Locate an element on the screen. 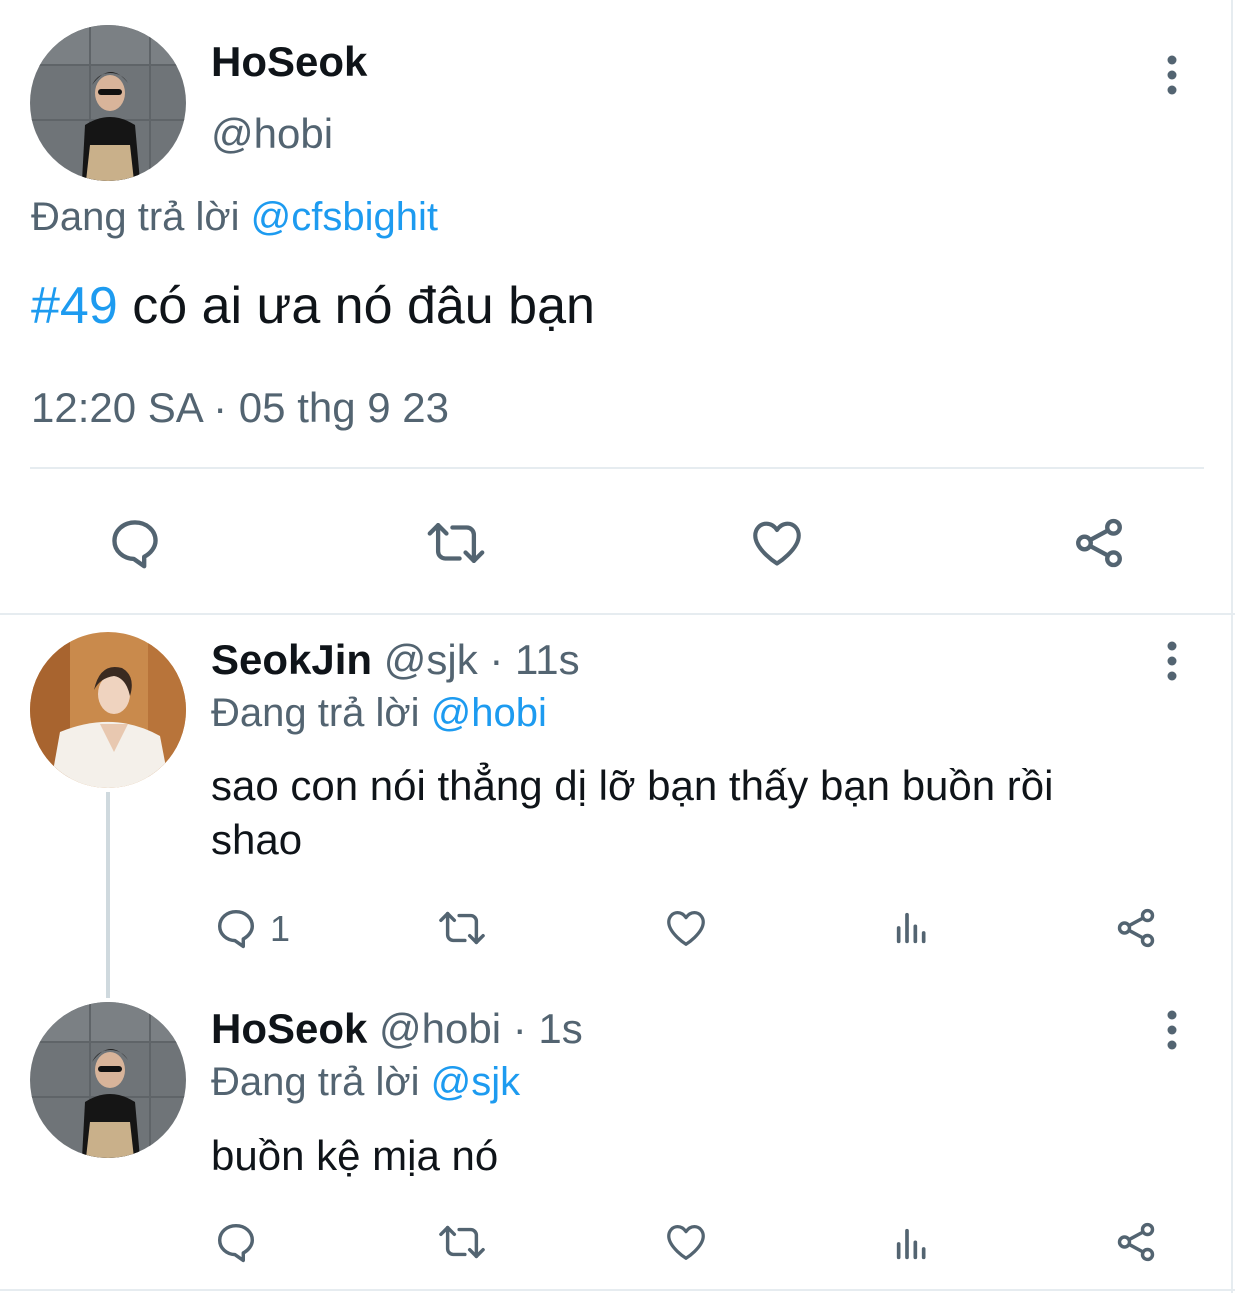  replying-to-line: Đang trả lời @cfsbighit is located at coordinates (234, 217).